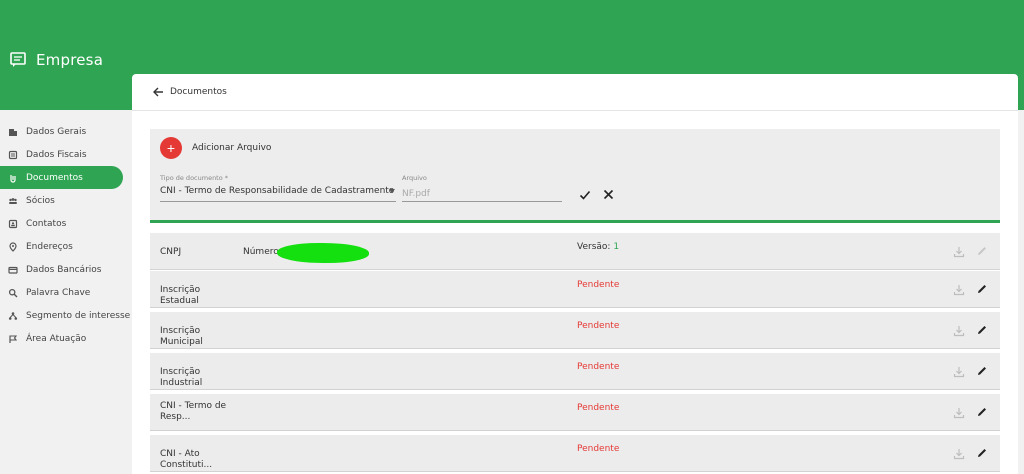 The height and width of the screenshot is (474, 1024). I want to click on sidebar-item-dados-gerais: Dados Gerais, so click(65, 131).